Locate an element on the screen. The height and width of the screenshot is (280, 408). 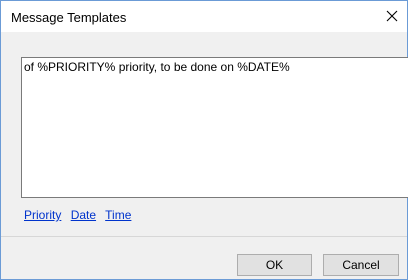
close-button is located at coordinates (392, 16).